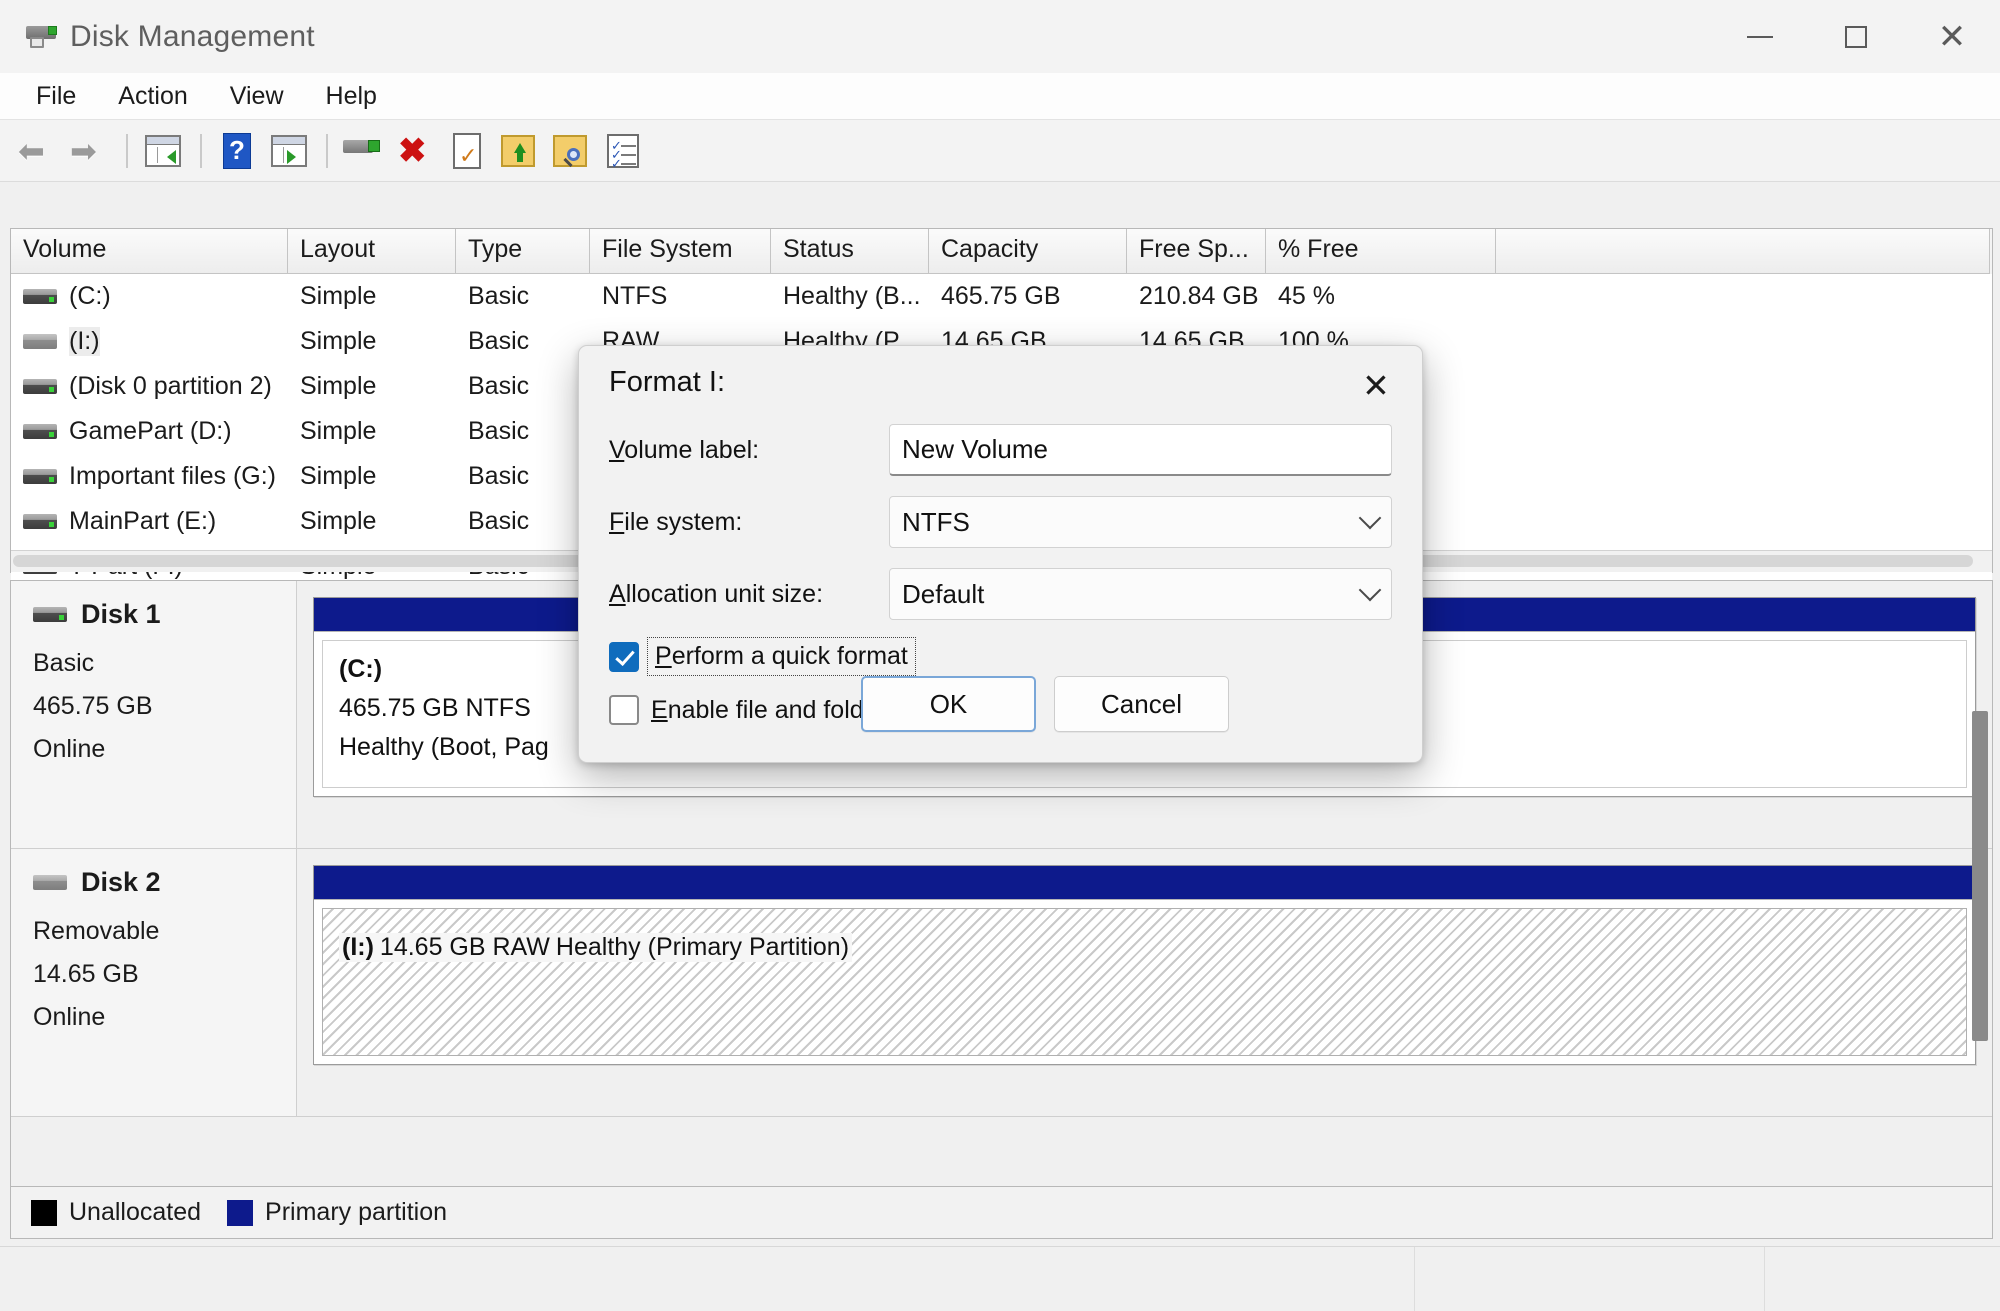 The height and width of the screenshot is (1311, 2000). I want to click on volume-label-label: Volume label:, so click(684, 449).